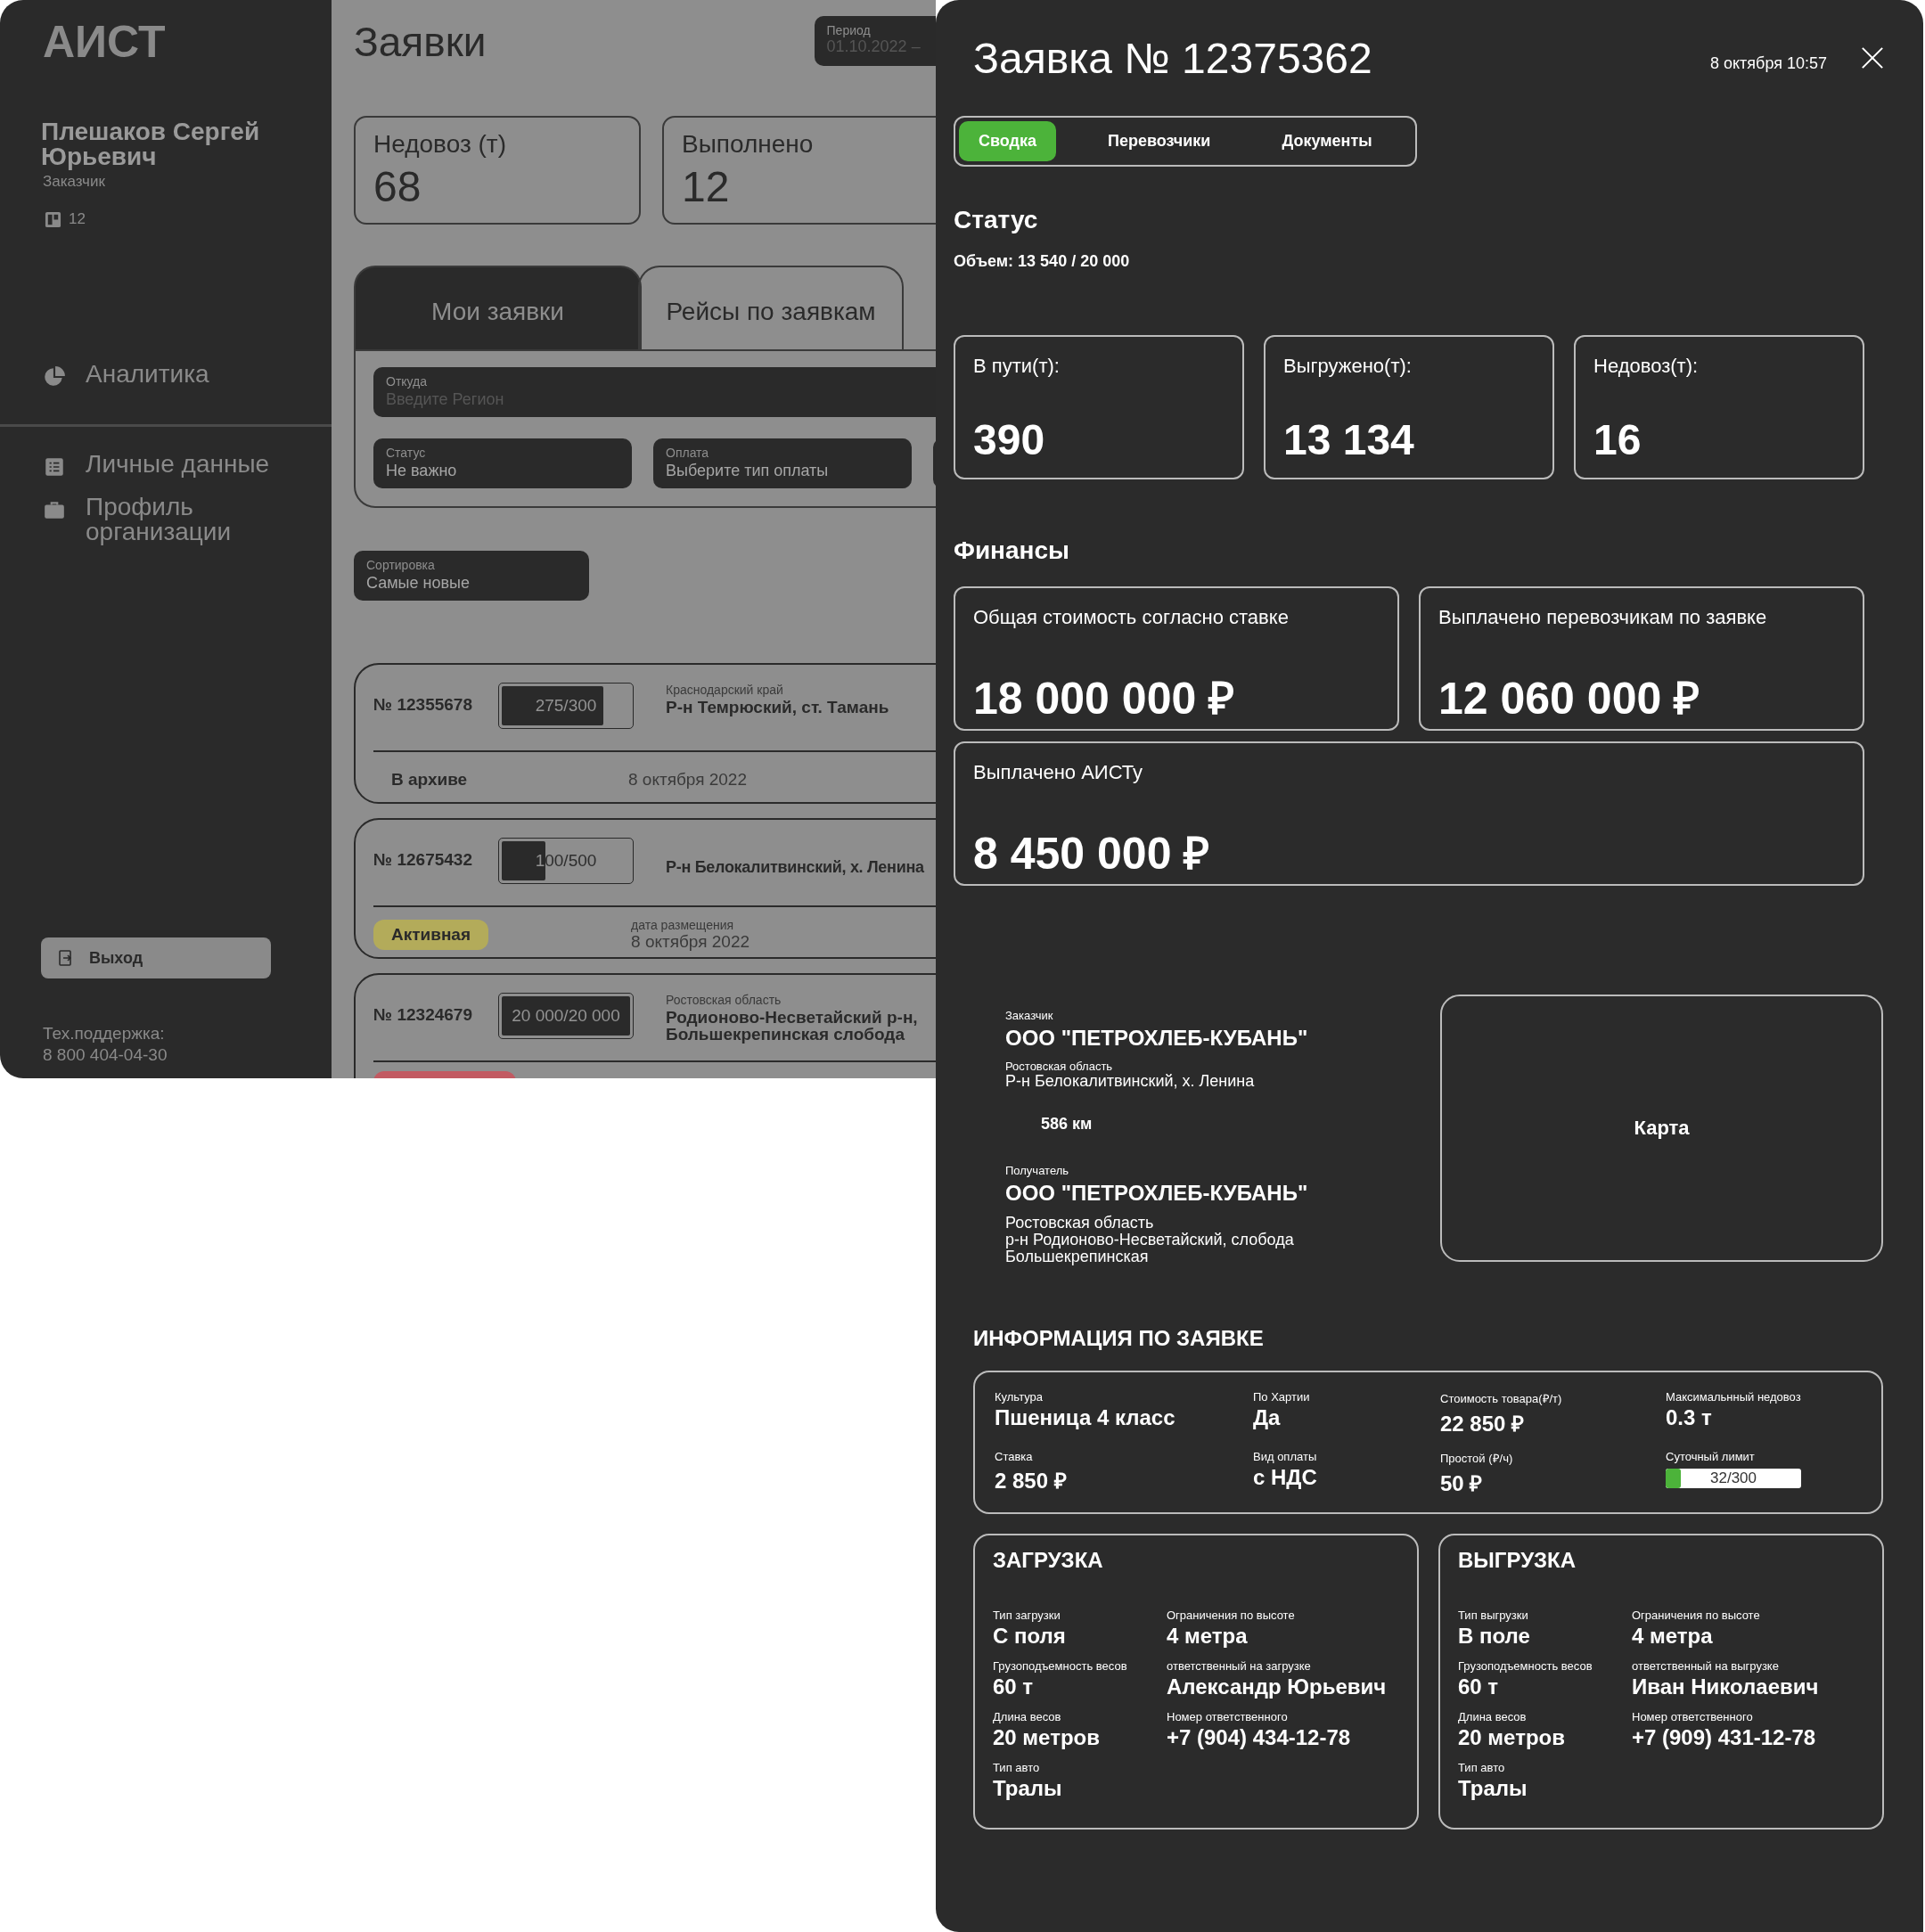 This screenshot has width=1925, height=1932. What do you see at coordinates (1602, 617) in the screenshot?
I see `finance-label: Выплачено перевозчикам по заявке` at bounding box center [1602, 617].